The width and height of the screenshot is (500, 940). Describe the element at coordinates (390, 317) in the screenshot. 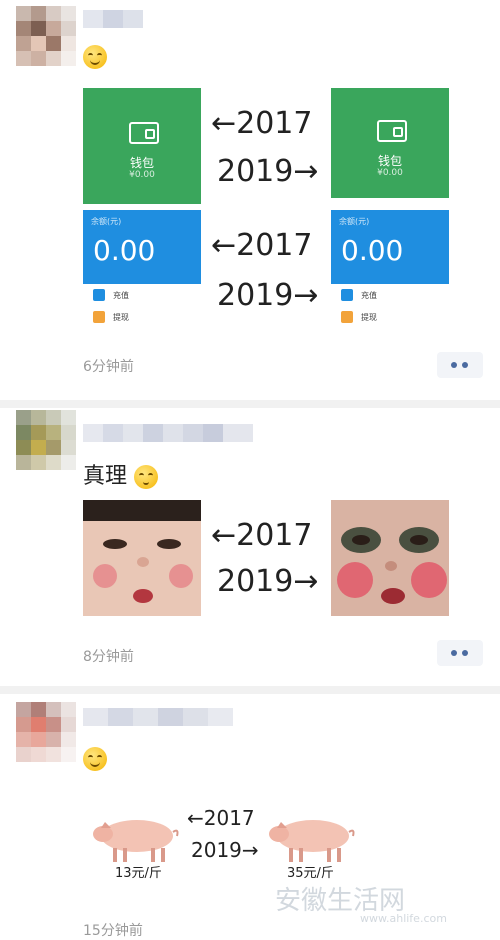

I see `withdraw-row-right: 提现` at that location.